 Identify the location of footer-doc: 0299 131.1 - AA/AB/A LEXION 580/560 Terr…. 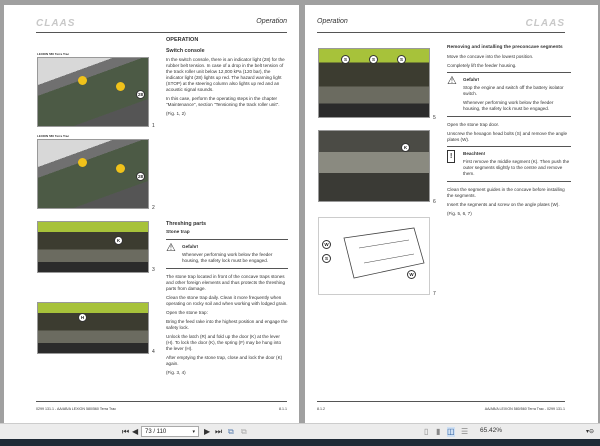
(76, 409).